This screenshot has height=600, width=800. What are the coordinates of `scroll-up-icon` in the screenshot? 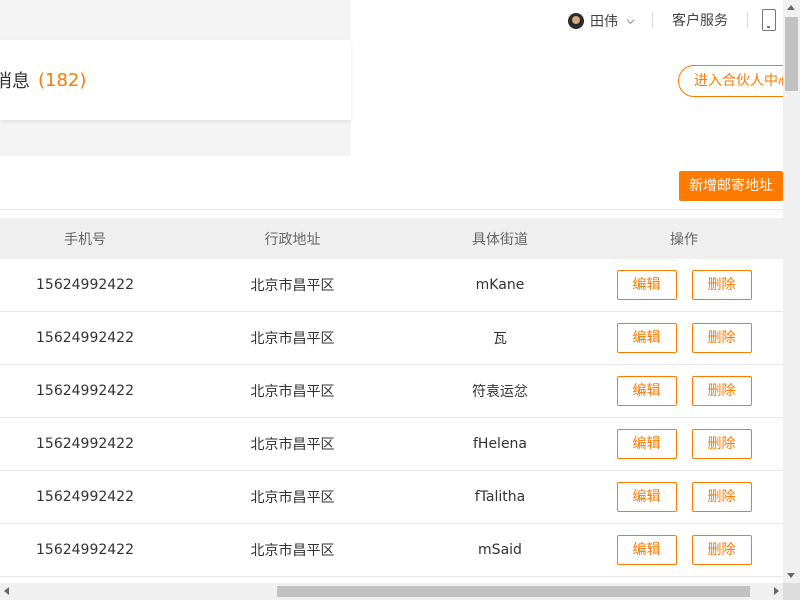 It's located at (791, 7).